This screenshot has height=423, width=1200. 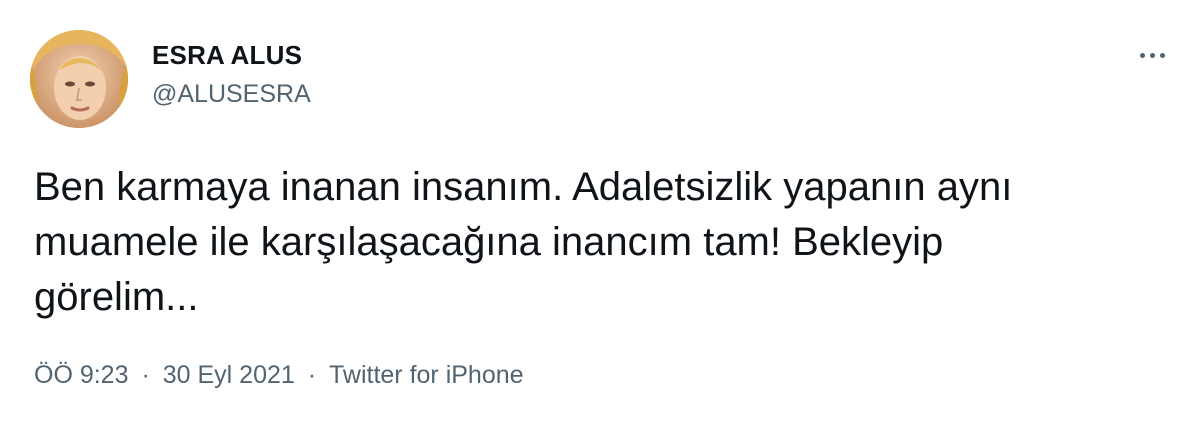 I want to click on display-name: ESRA ALUS, so click(x=227, y=55).